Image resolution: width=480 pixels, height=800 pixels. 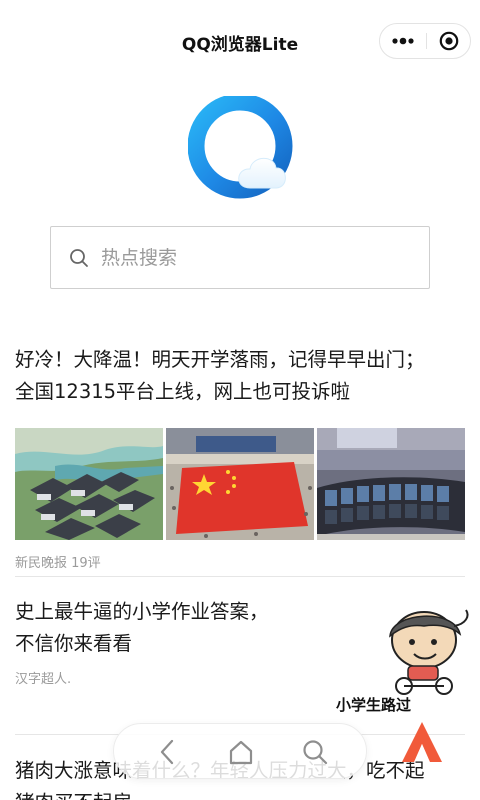 What do you see at coordinates (449, 41) in the screenshot?
I see `miniprogram-close-icon` at bounding box center [449, 41].